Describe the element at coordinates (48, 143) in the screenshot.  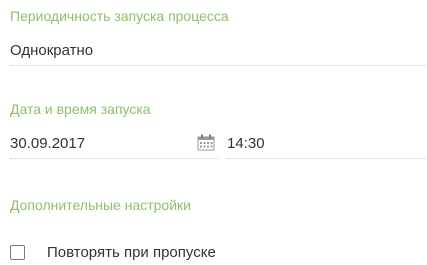
I see `start-date-value: 30.09.2017` at that location.